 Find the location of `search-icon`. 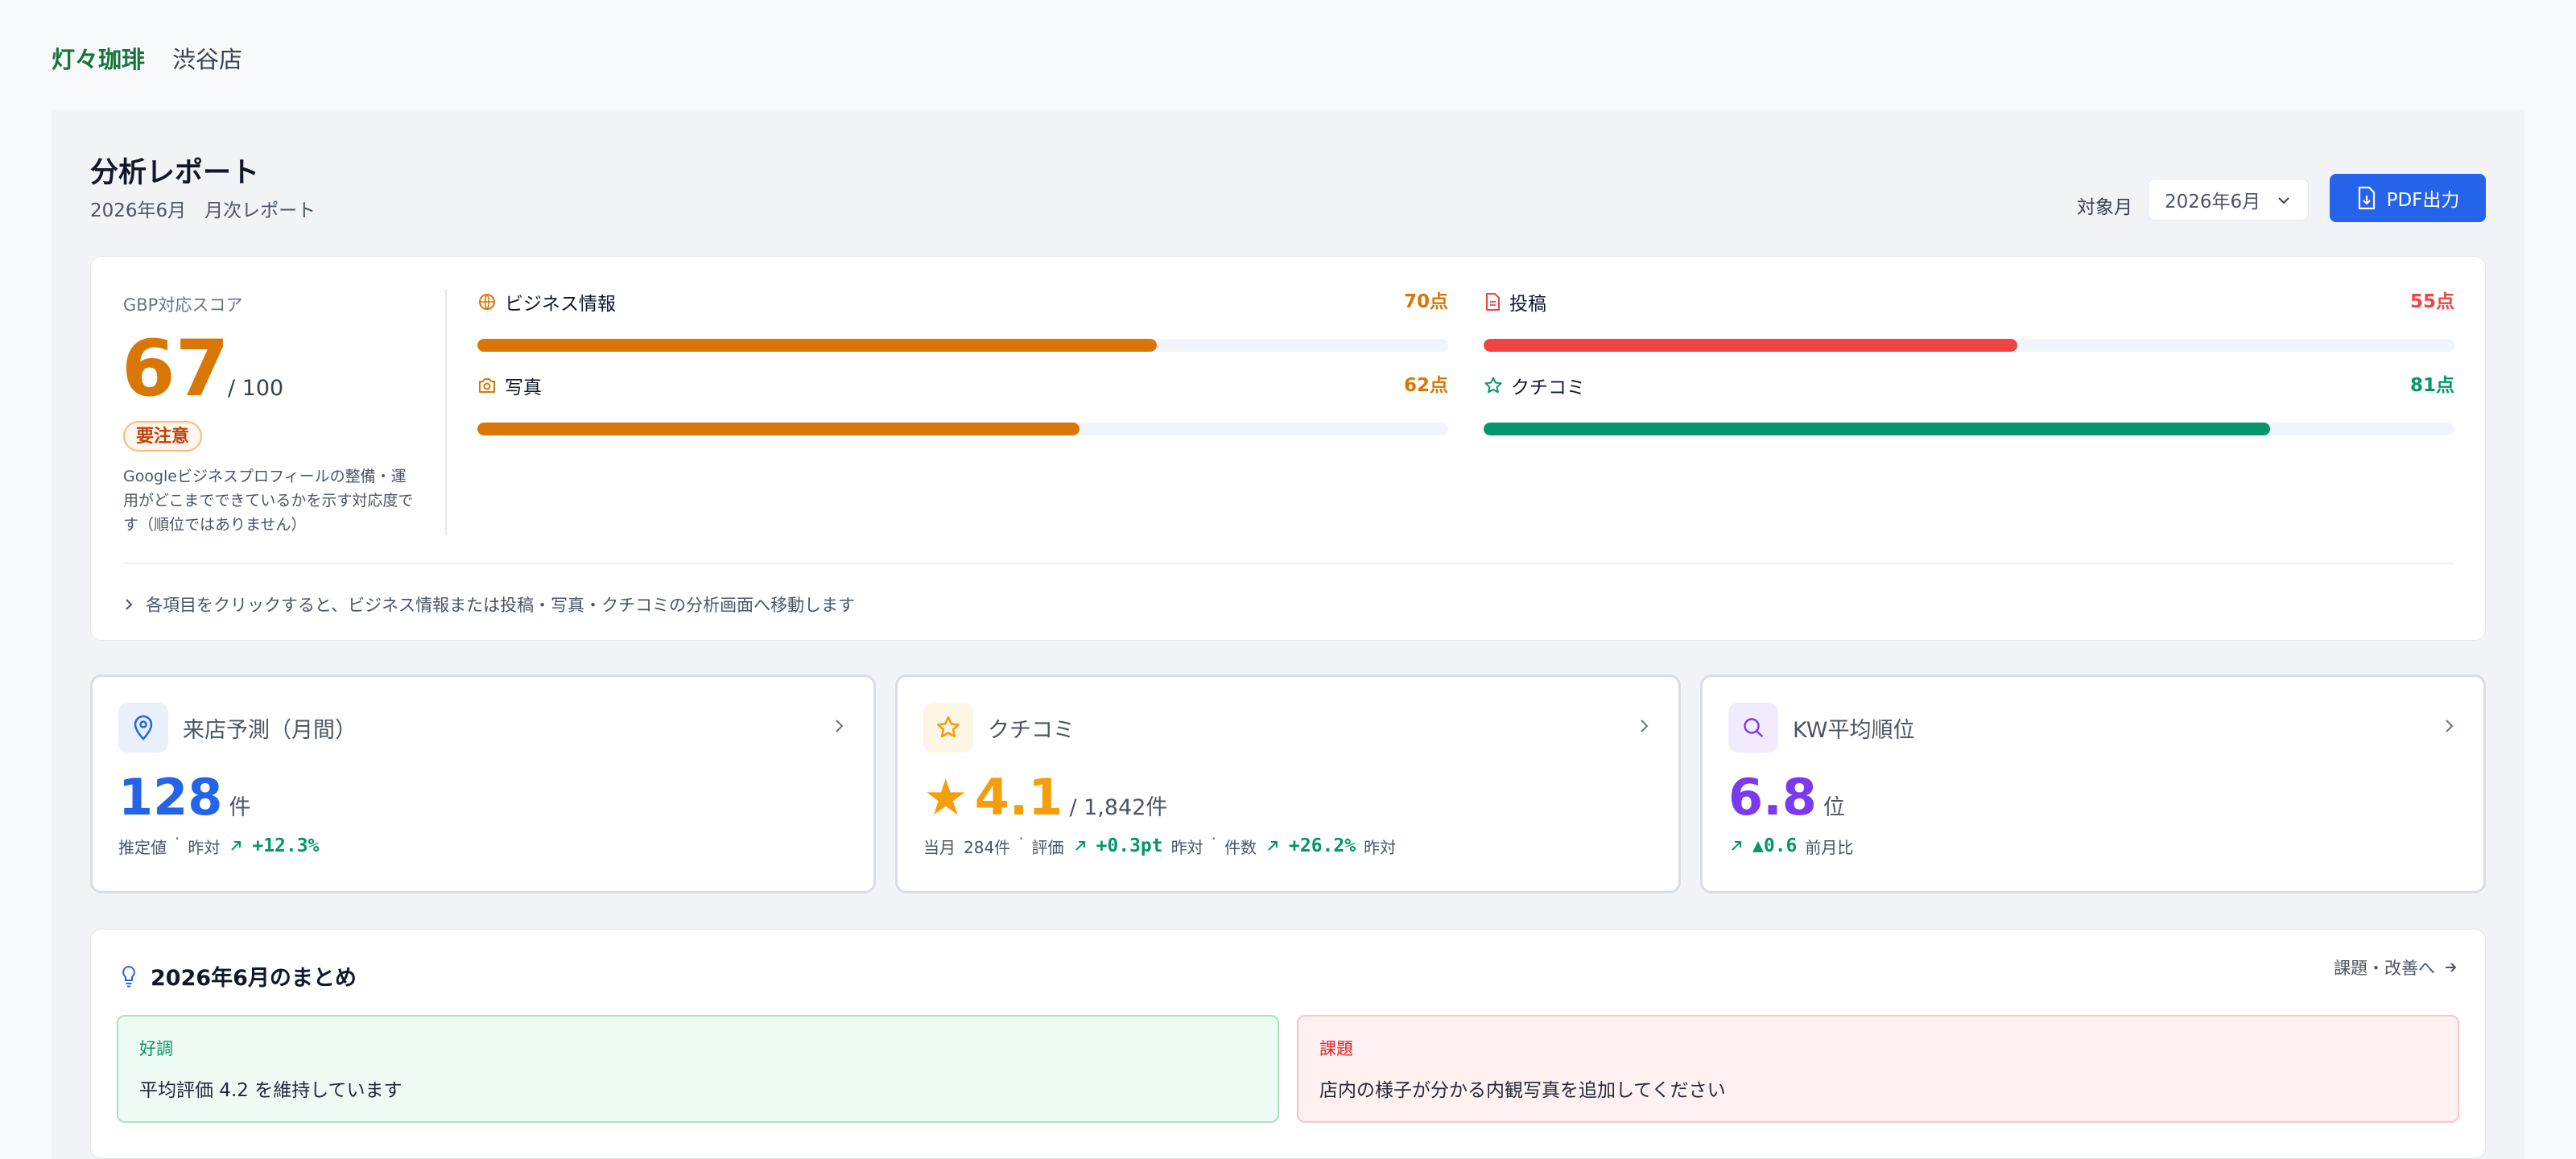

search-icon is located at coordinates (1753, 727).